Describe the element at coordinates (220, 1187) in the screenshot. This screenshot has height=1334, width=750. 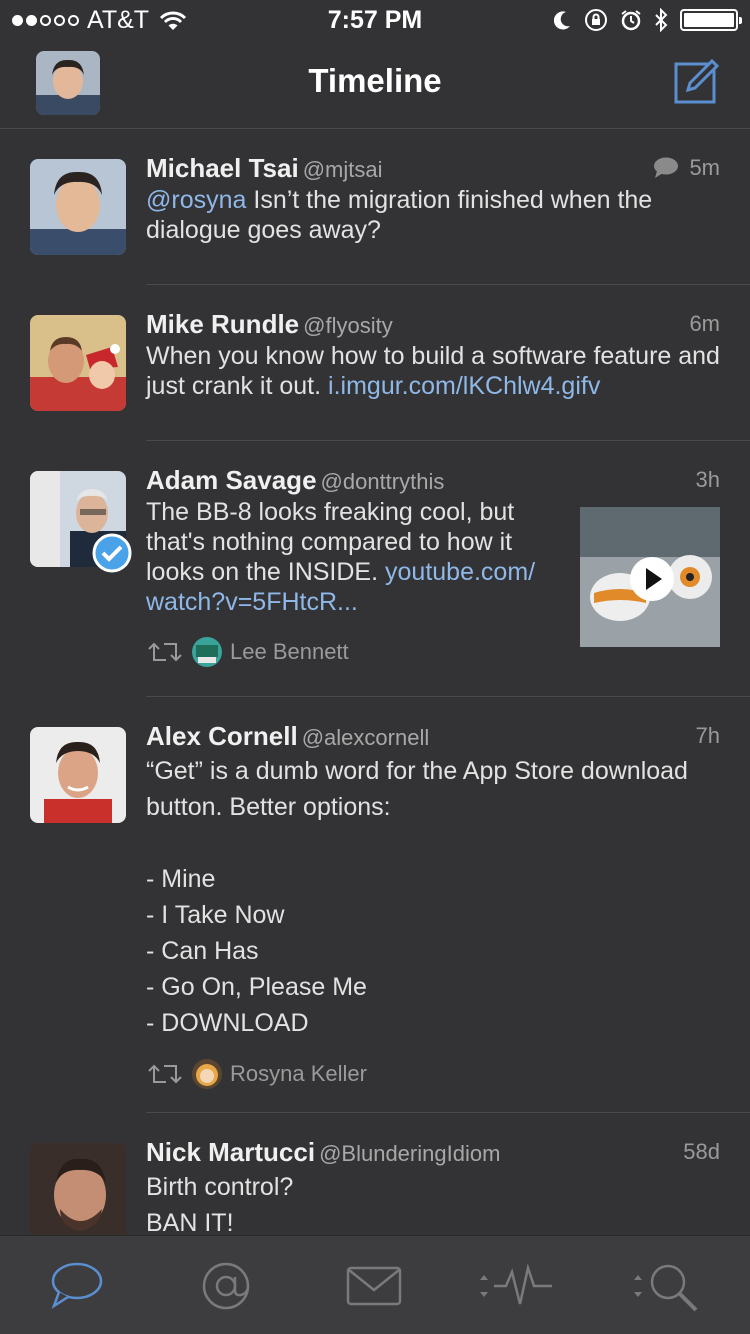
I see `tweet-line: Birth control?` at that location.